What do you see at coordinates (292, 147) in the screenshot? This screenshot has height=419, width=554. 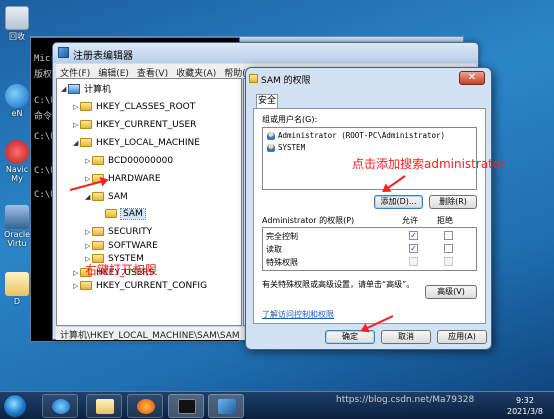 I see `user-name: SYSTEM` at bounding box center [292, 147].